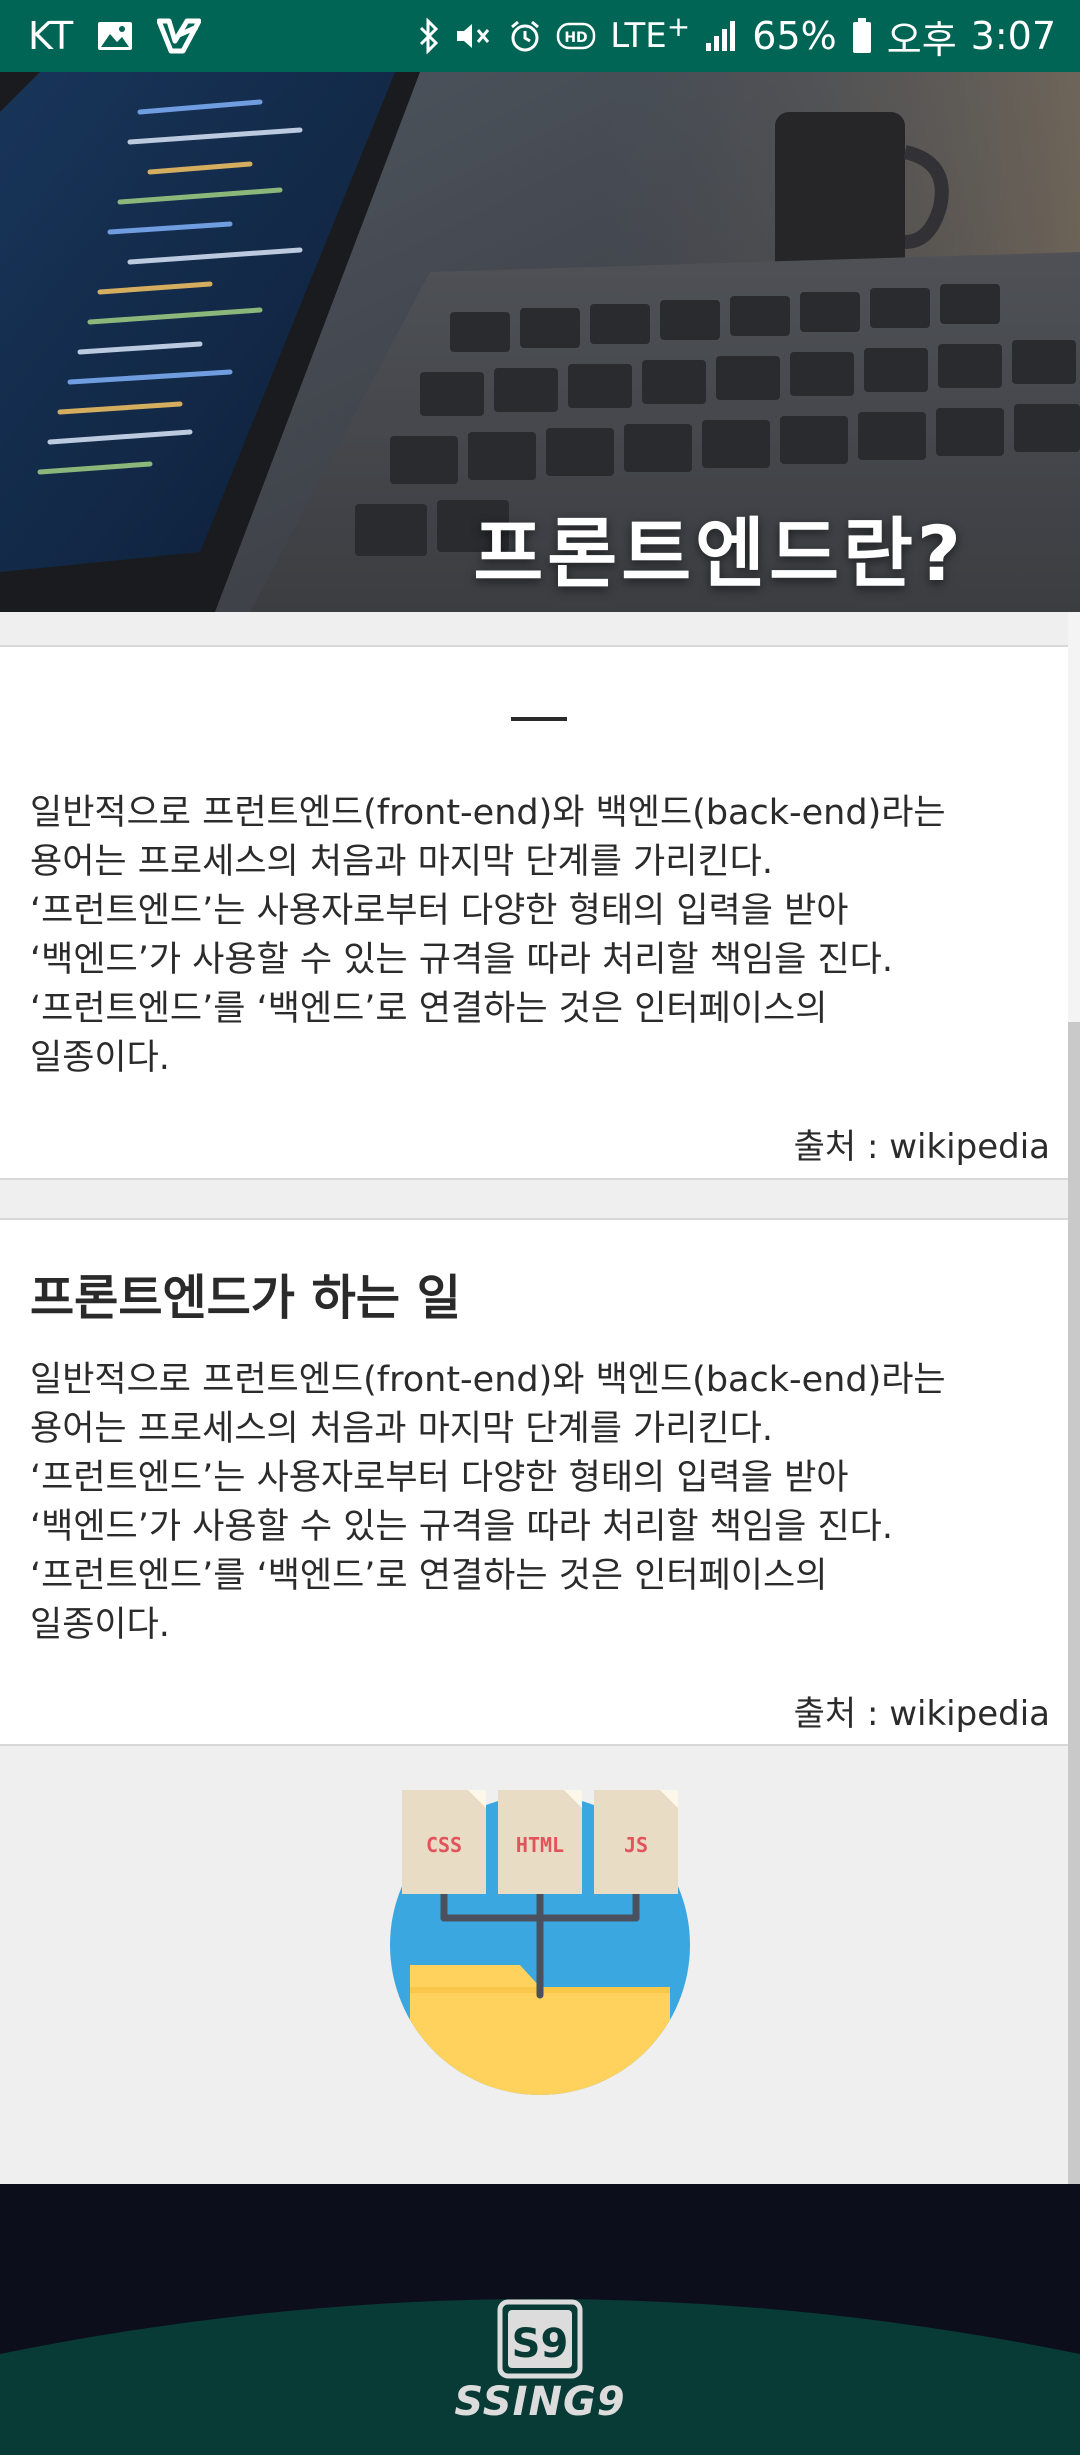 This screenshot has width=1080, height=2455. What do you see at coordinates (461, 1527) in the screenshot?
I see `role-line: ‘백엔드’가 사용할 수 있는 규격을 따라 처리할 책임을 진다.` at bounding box center [461, 1527].